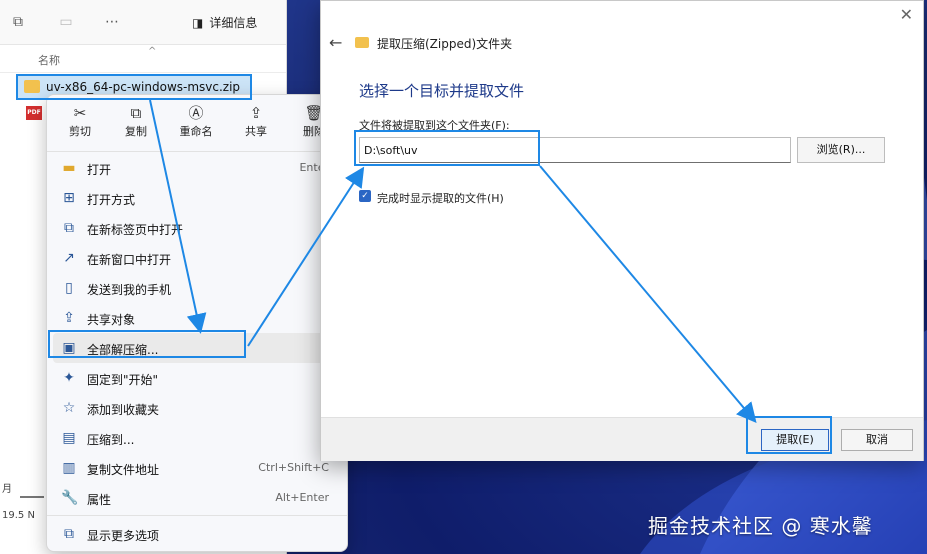 The width and height of the screenshot is (927, 554). Describe the element at coordinates (197, 228) in the screenshot. I see `menu-item-open-new-tab: ⧉ 在新标签页中打开` at that location.